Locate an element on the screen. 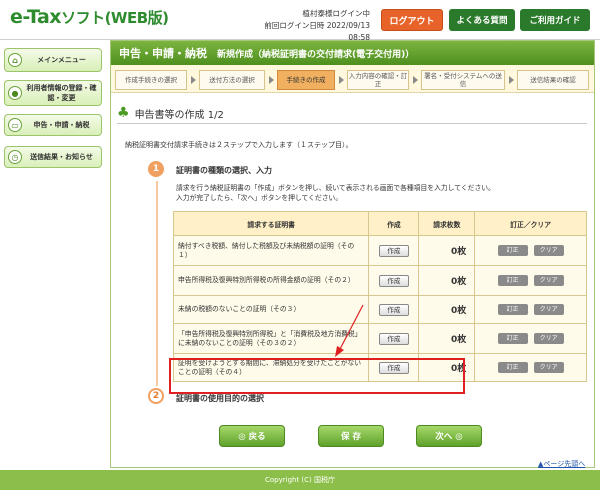 Image resolution: width=600 pixels, height=496 pixels. section-title: ♣ 申告書等の作成 1/2 is located at coordinates (170, 113).